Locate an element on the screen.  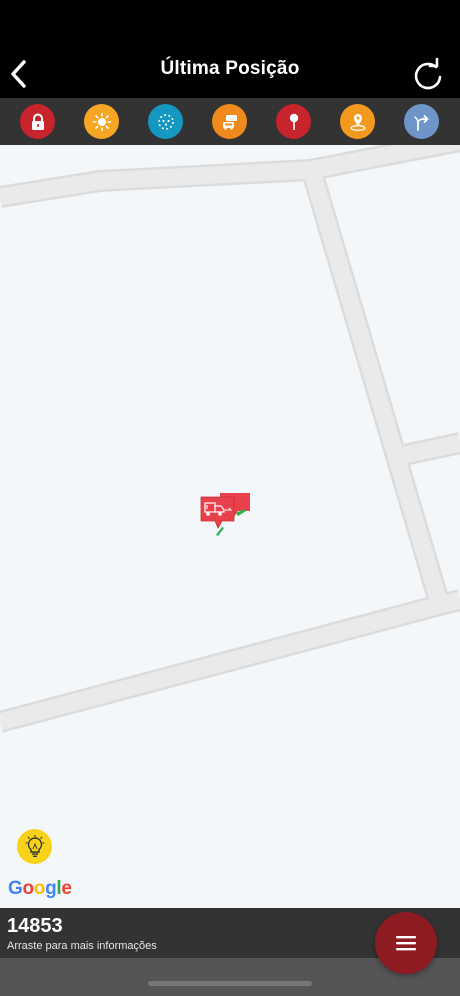
pin-button is located at coordinates (293, 121).